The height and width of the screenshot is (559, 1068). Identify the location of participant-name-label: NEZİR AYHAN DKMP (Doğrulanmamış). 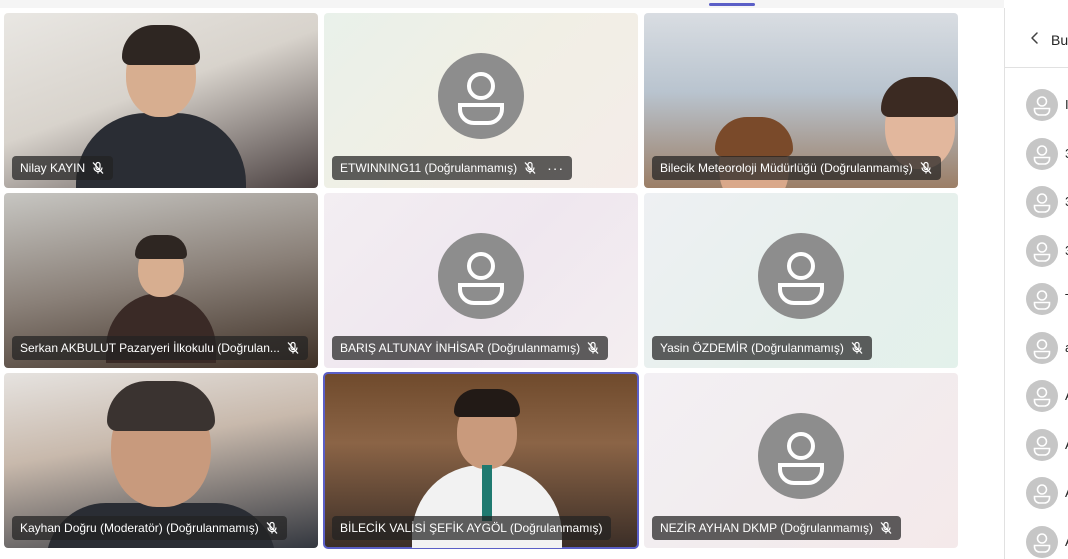
(776, 528).